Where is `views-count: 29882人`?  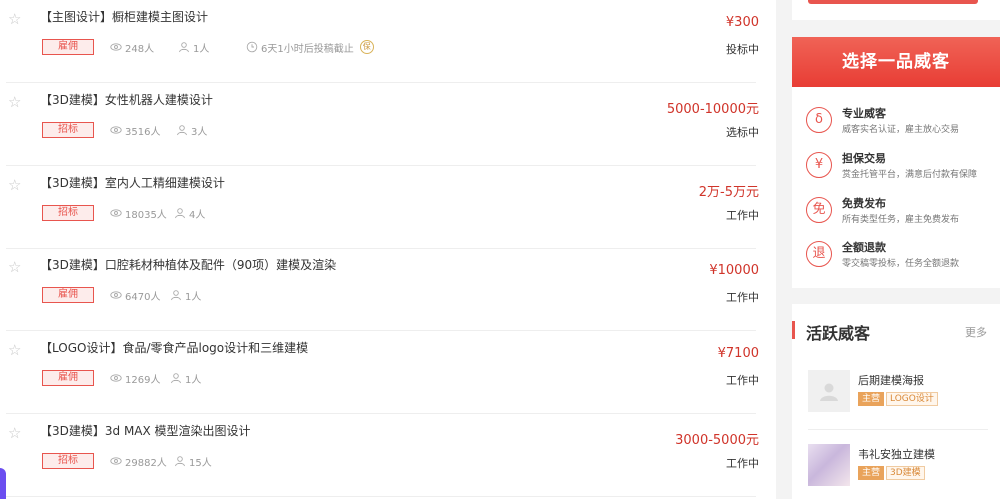
views-count: 29882人 is located at coordinates (146, 463).